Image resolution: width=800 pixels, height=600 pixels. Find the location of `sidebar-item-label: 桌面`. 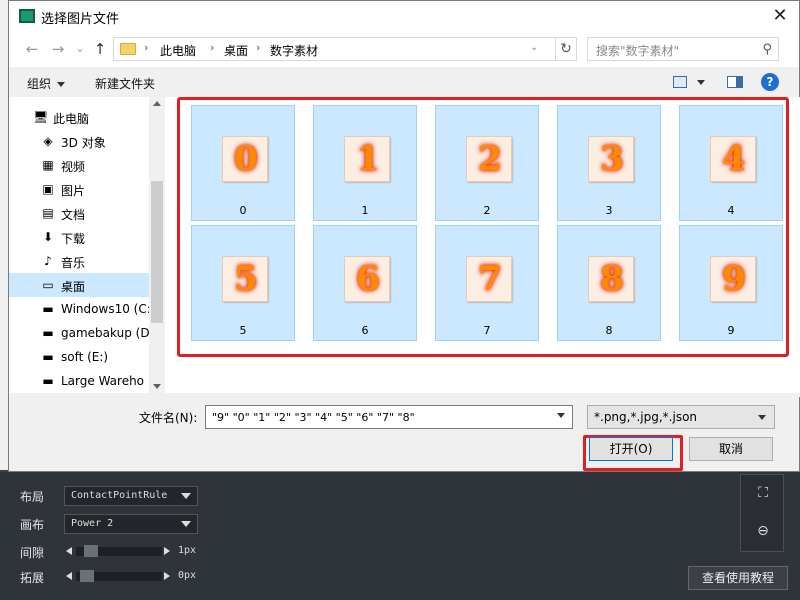

sidebar-item-label: 桌面 is located at coordinates (73, 287).